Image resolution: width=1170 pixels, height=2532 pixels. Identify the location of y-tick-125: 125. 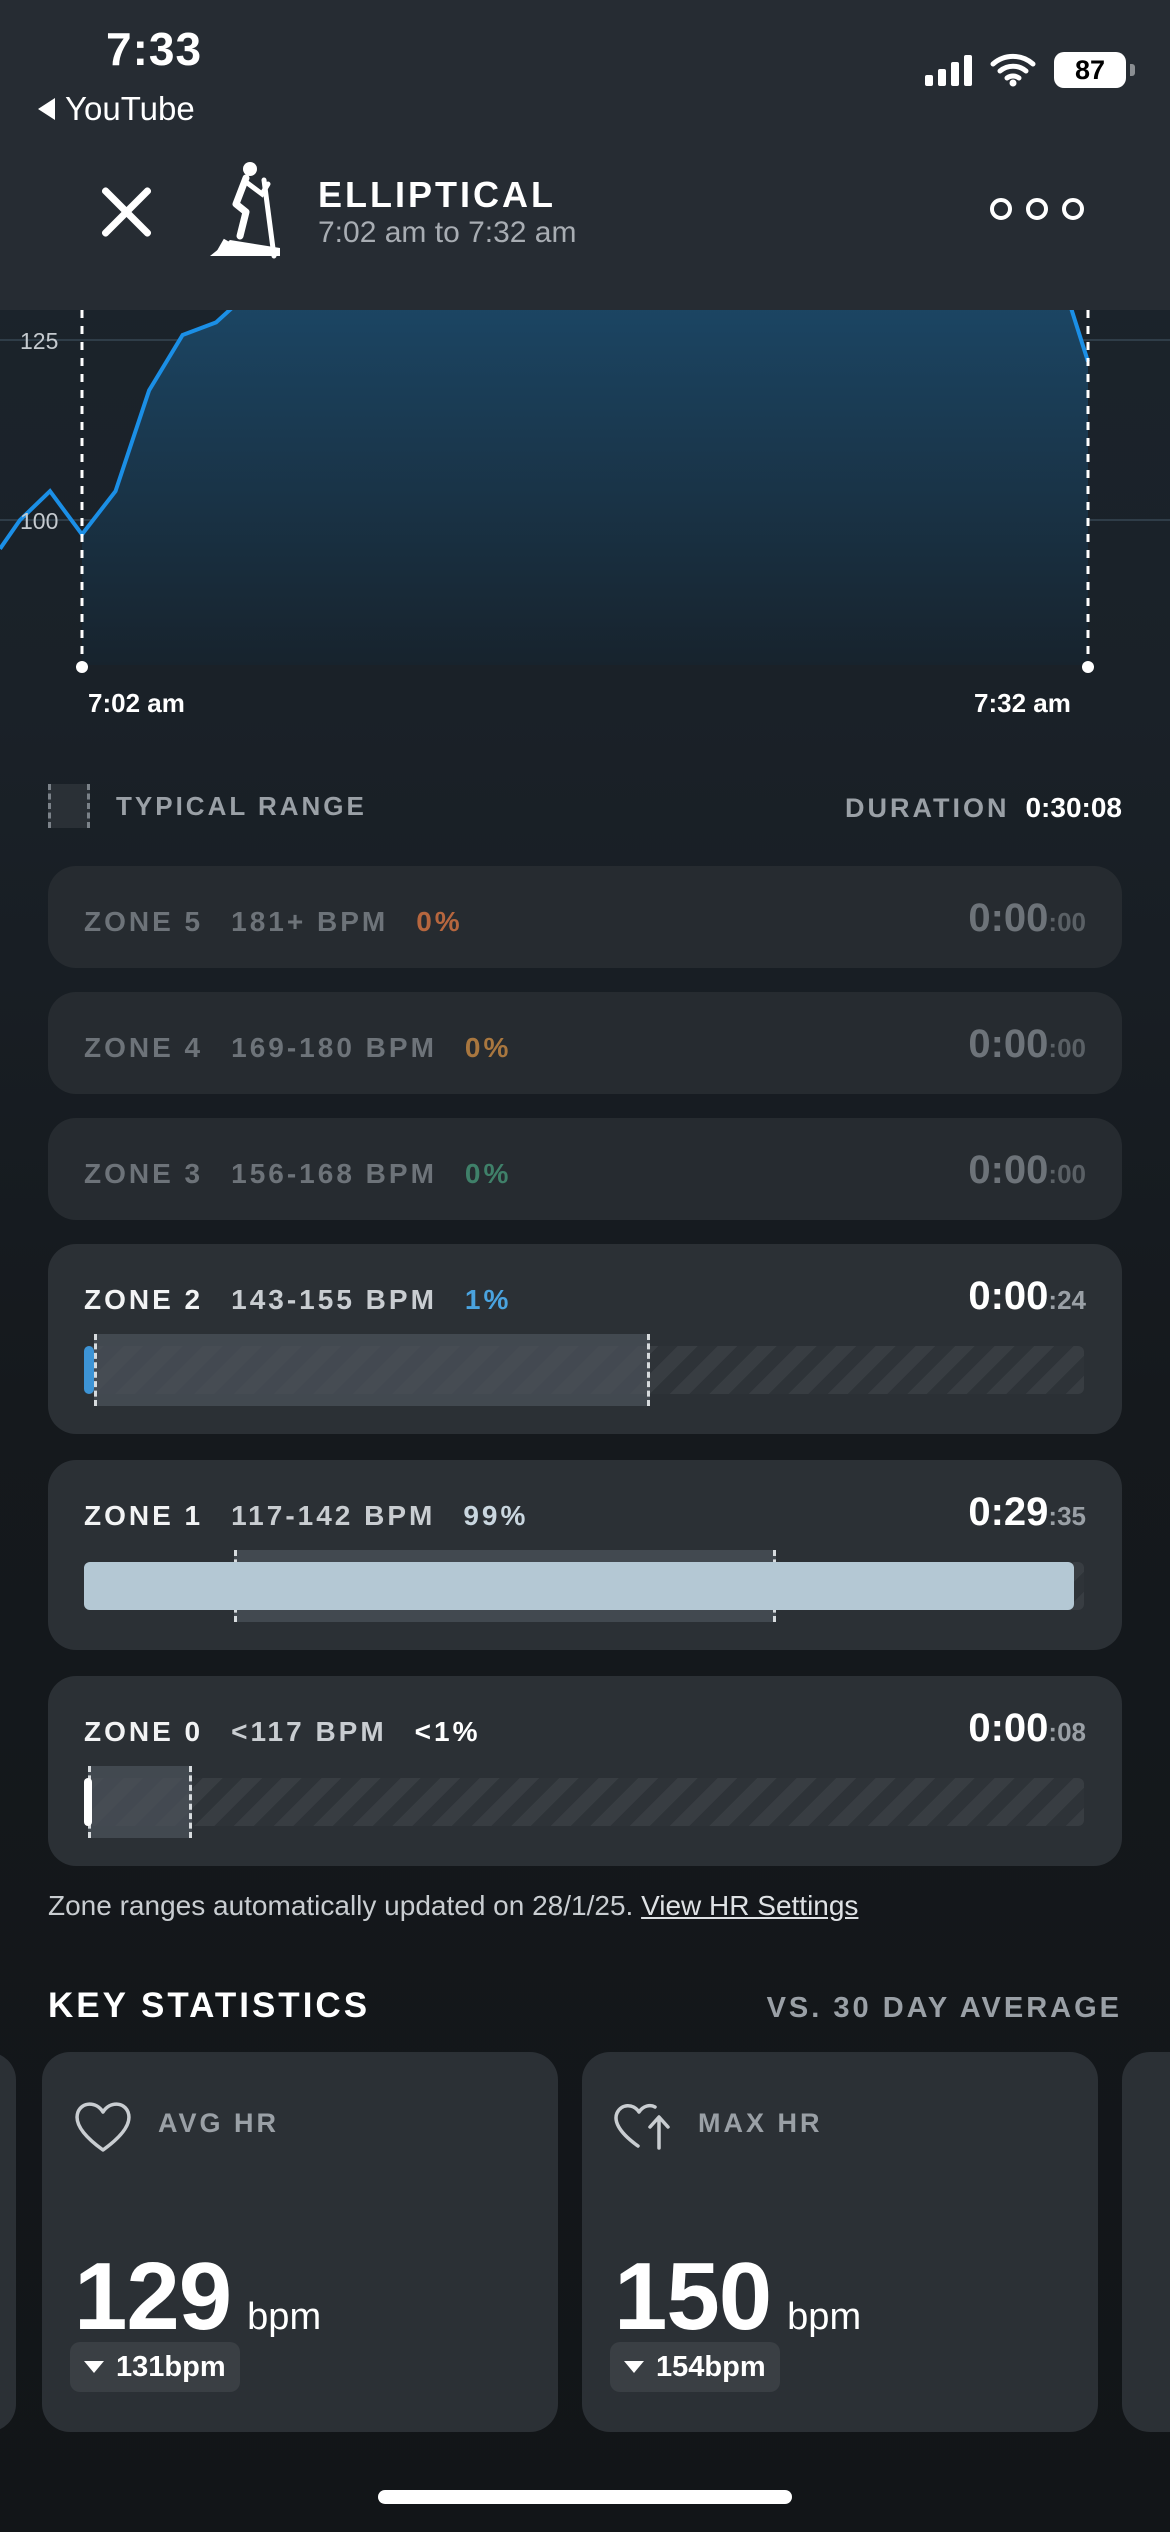
(39, 341).